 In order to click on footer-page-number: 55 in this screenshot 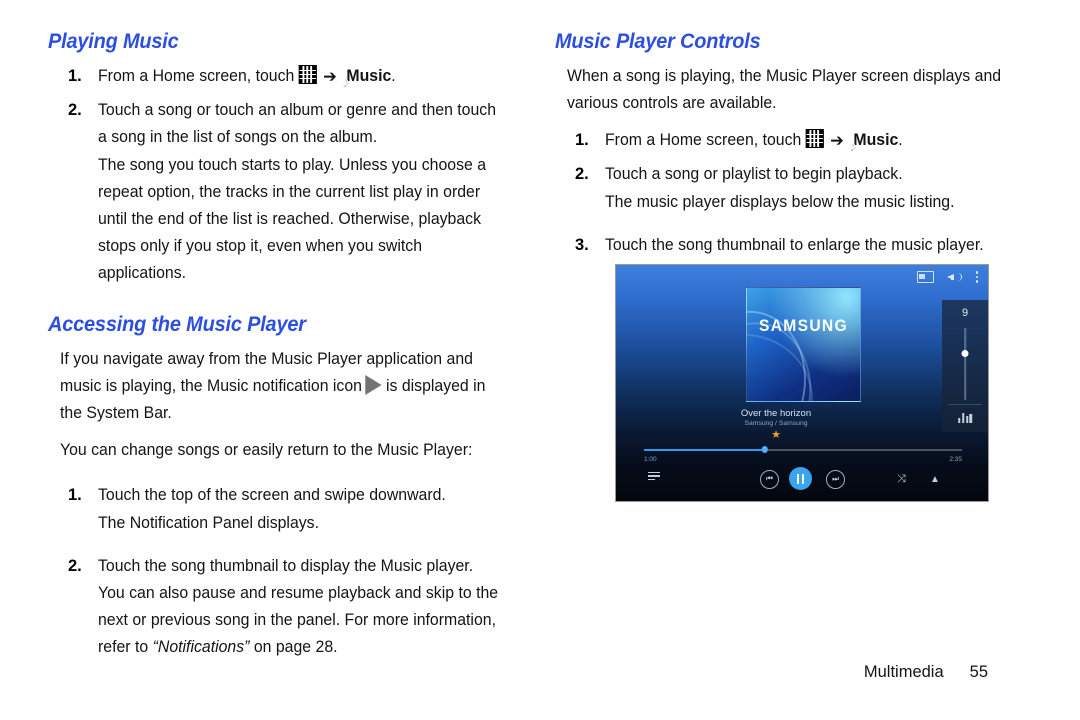, I will do `click(978, 672)`.